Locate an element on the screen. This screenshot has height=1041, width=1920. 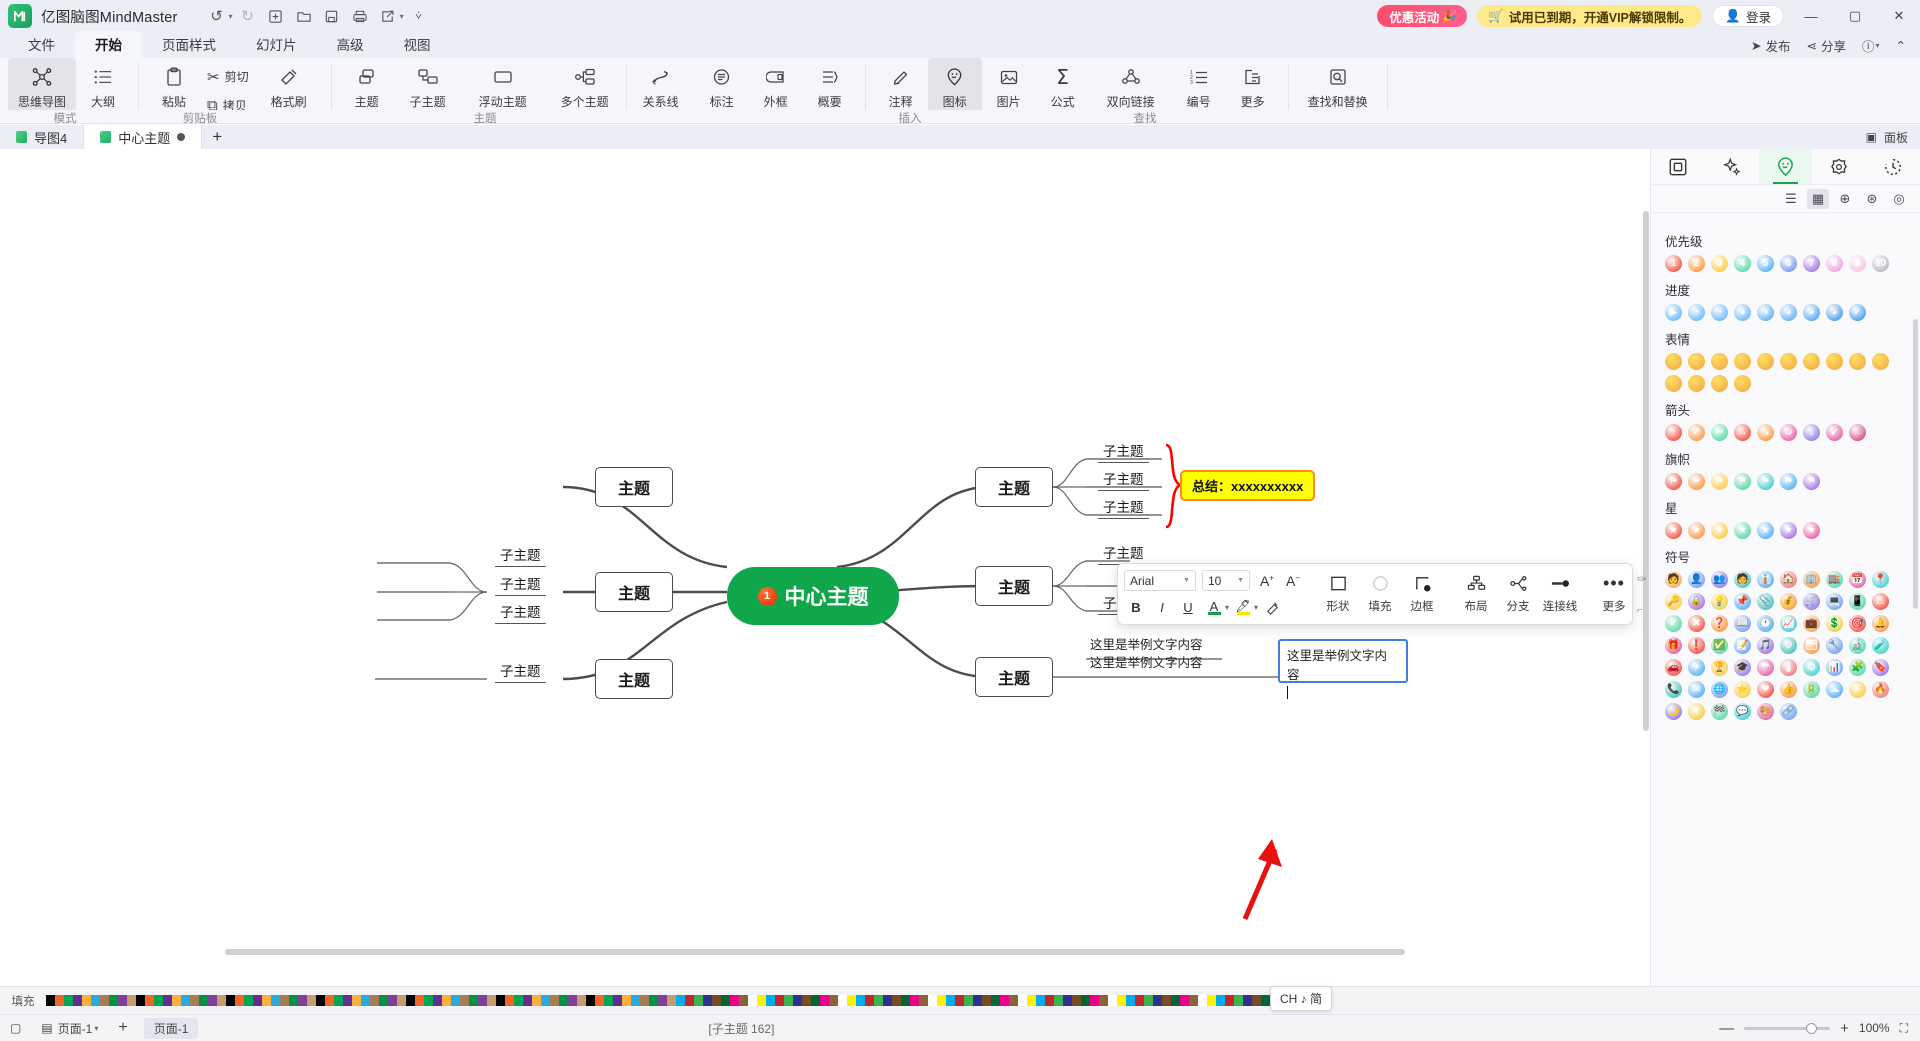
sticker-progress-5: ◕ is located at coordinates (1788, 312).